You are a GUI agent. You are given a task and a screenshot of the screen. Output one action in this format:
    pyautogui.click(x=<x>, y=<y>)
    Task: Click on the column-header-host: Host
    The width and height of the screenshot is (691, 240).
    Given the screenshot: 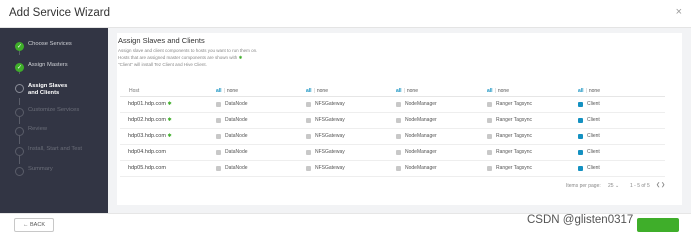 What is the action you would take?
    pyautogui.click(x=134, y=91)
    